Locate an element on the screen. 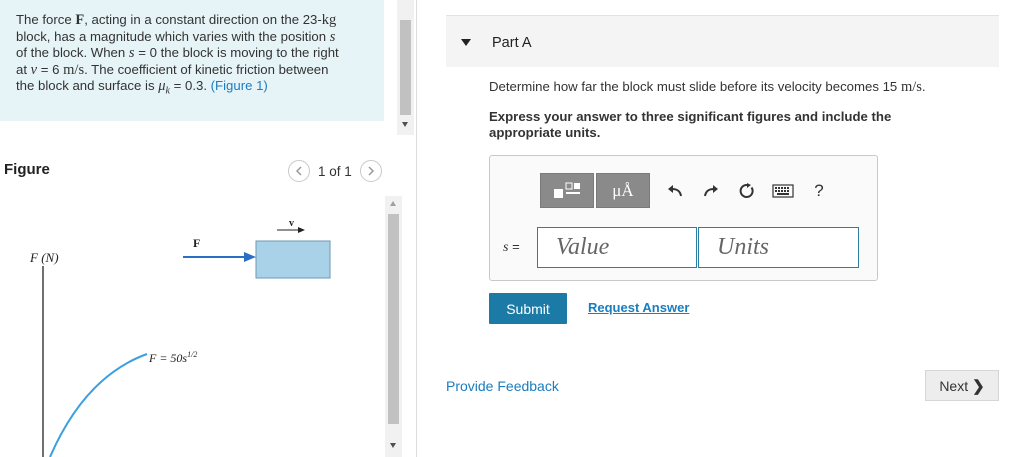 The width and height of the screenshot is (1024, 457). problem-scrollbar is located at coordinates (405, 67).